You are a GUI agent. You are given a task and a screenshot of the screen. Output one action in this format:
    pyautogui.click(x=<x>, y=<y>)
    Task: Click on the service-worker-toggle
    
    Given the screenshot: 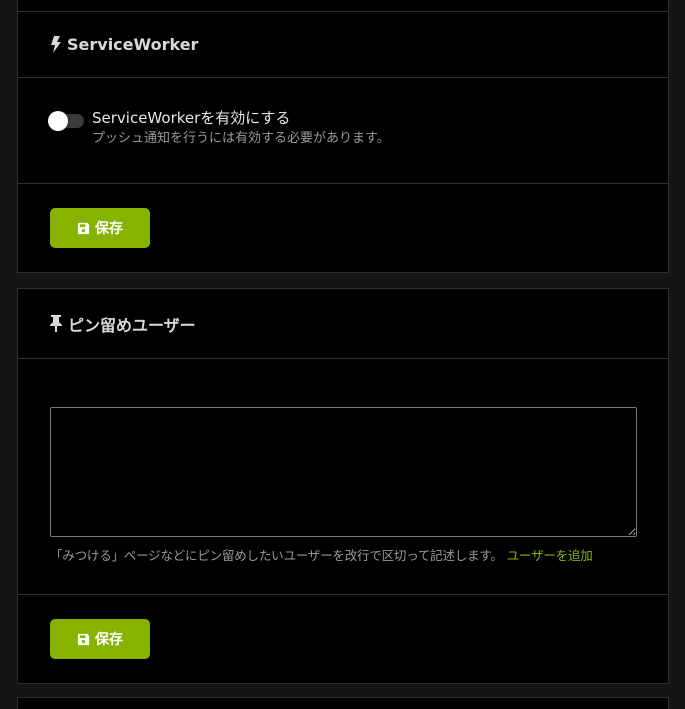 What is the action you would take?
    pyautogui.click(x=66, y=121)
    